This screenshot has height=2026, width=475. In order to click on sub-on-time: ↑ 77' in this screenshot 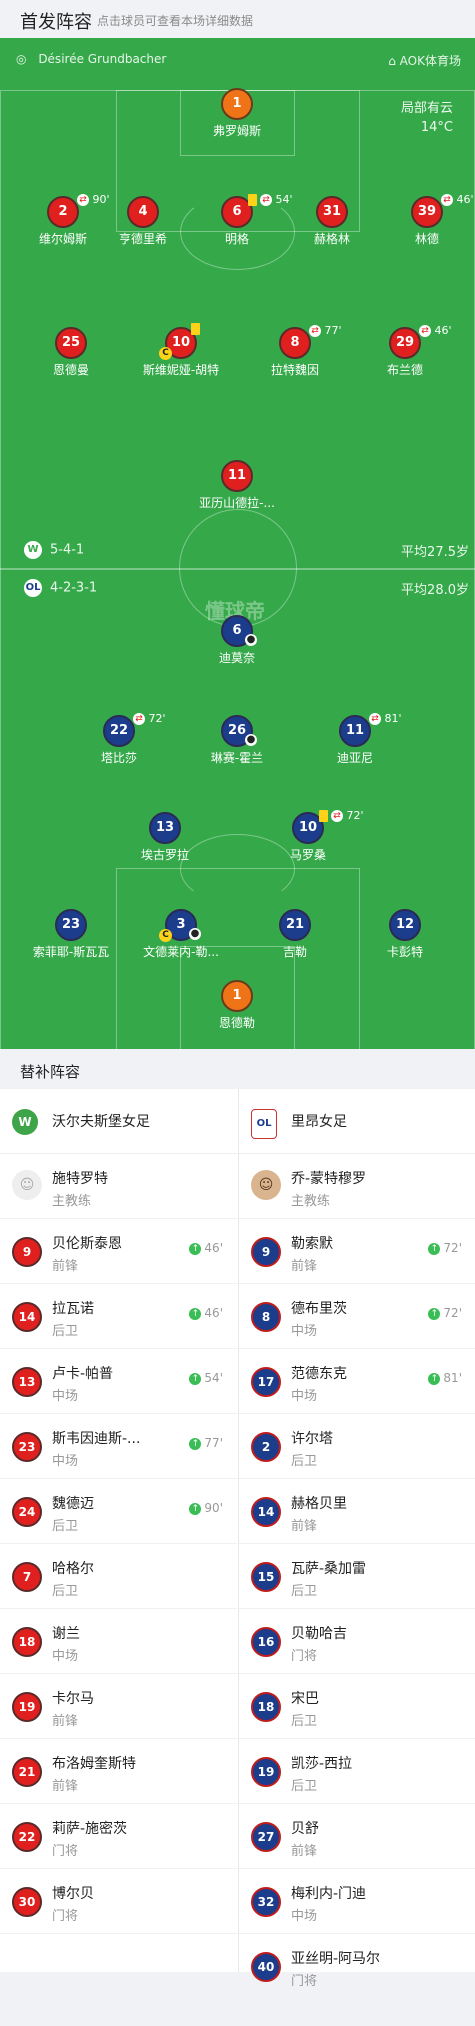, I will do `click(206, 1443)`.